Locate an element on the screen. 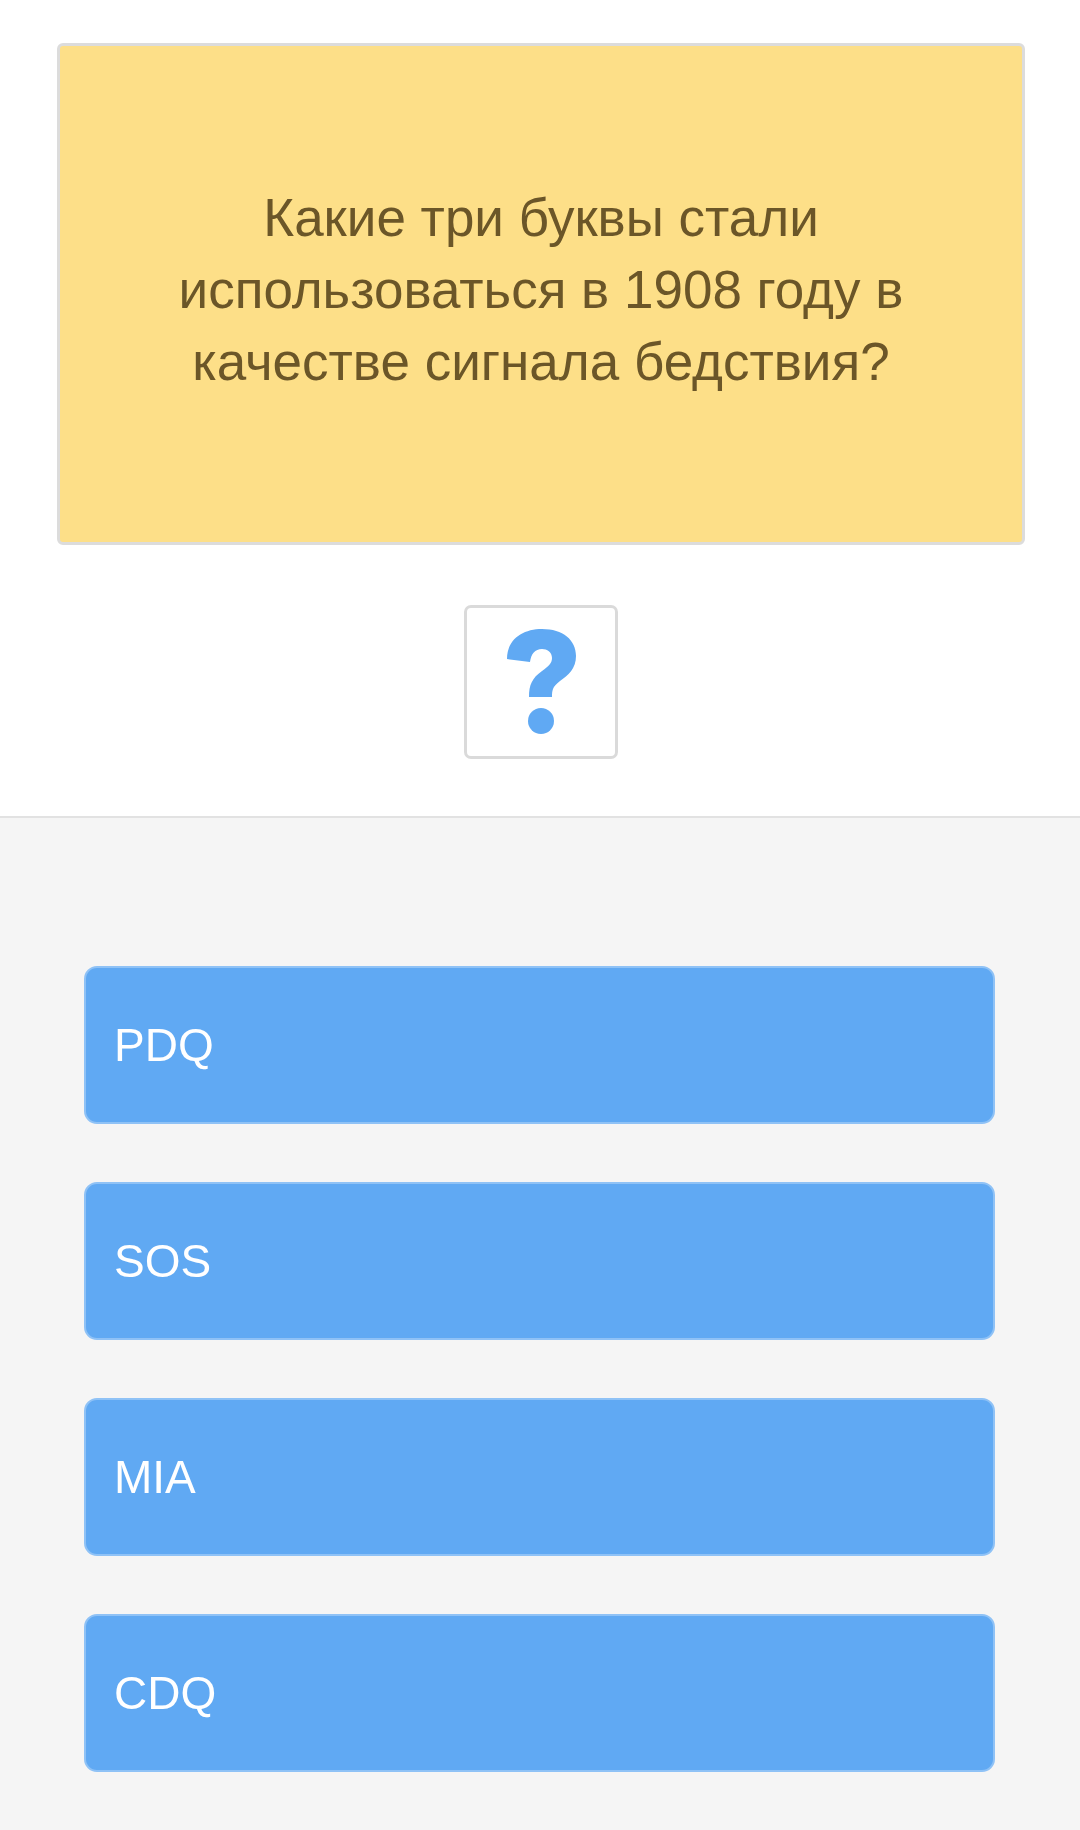 This screenshot has width=1080, height=1830. hint-button is located at coordinates (541, 682).